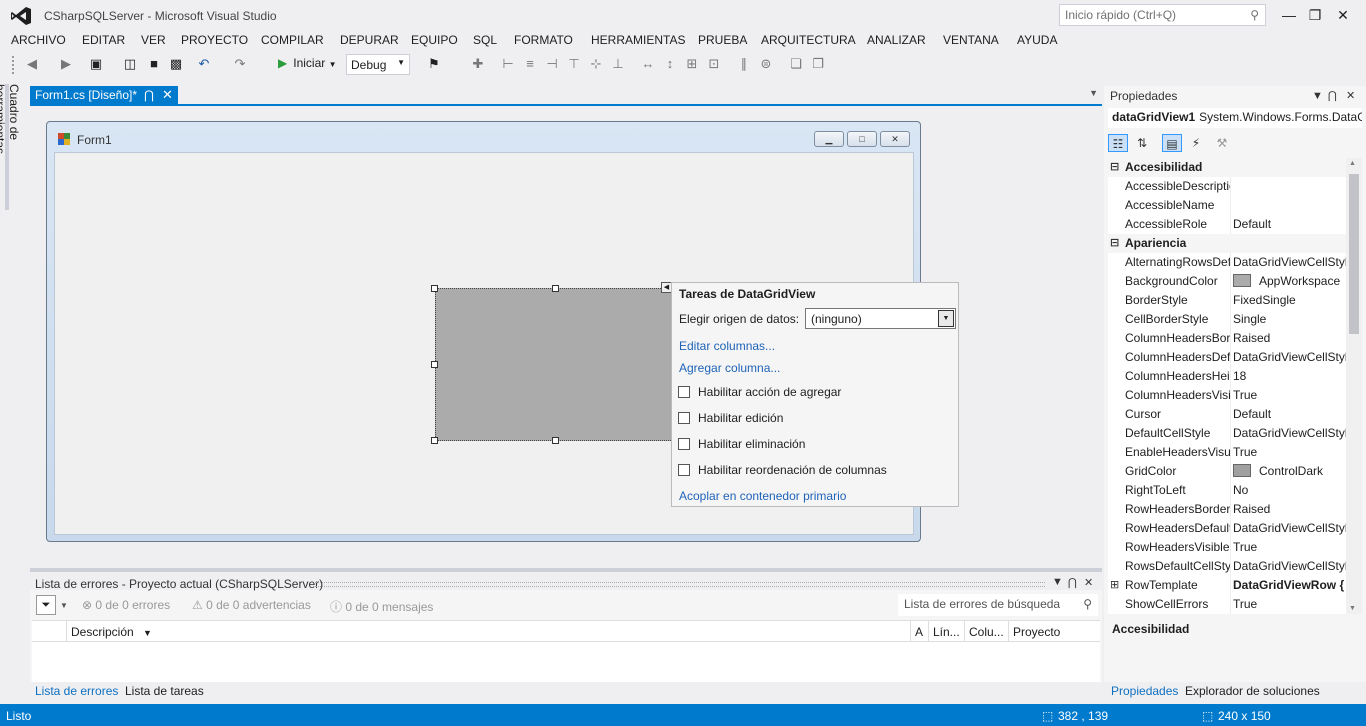  Describe the element at coordinates (1227, 243) in the screenshot. I see `property-category: ⊟ Apariencia` at that location.